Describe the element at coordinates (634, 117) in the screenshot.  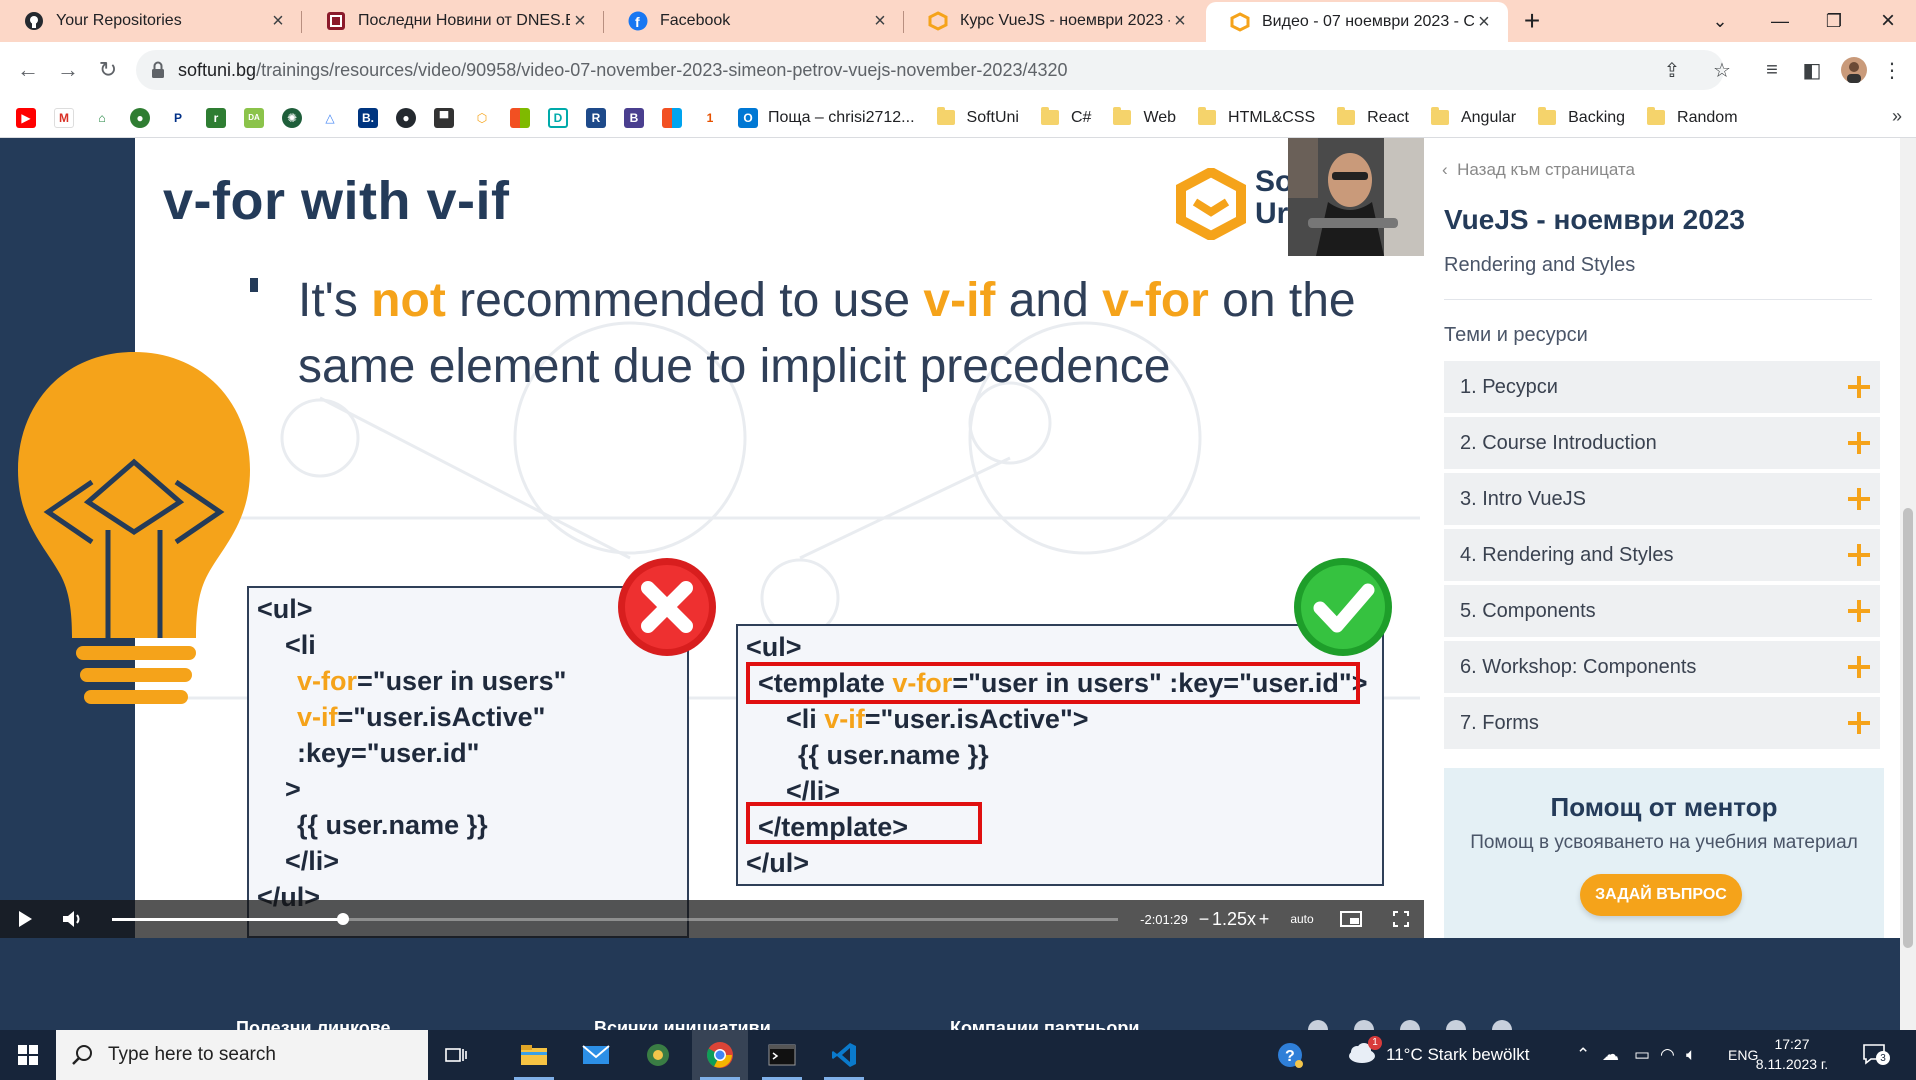
I see `bookmark-b-icon: B` at that location.